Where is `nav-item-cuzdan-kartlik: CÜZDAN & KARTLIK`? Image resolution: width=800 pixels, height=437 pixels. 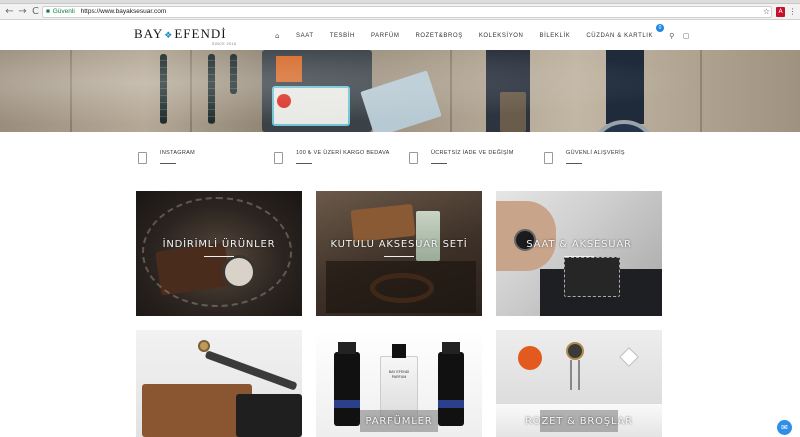 nav-item-cuzdan-kartlik: CÜZDAN & KARTLIK is located at coordinates (619, 36).